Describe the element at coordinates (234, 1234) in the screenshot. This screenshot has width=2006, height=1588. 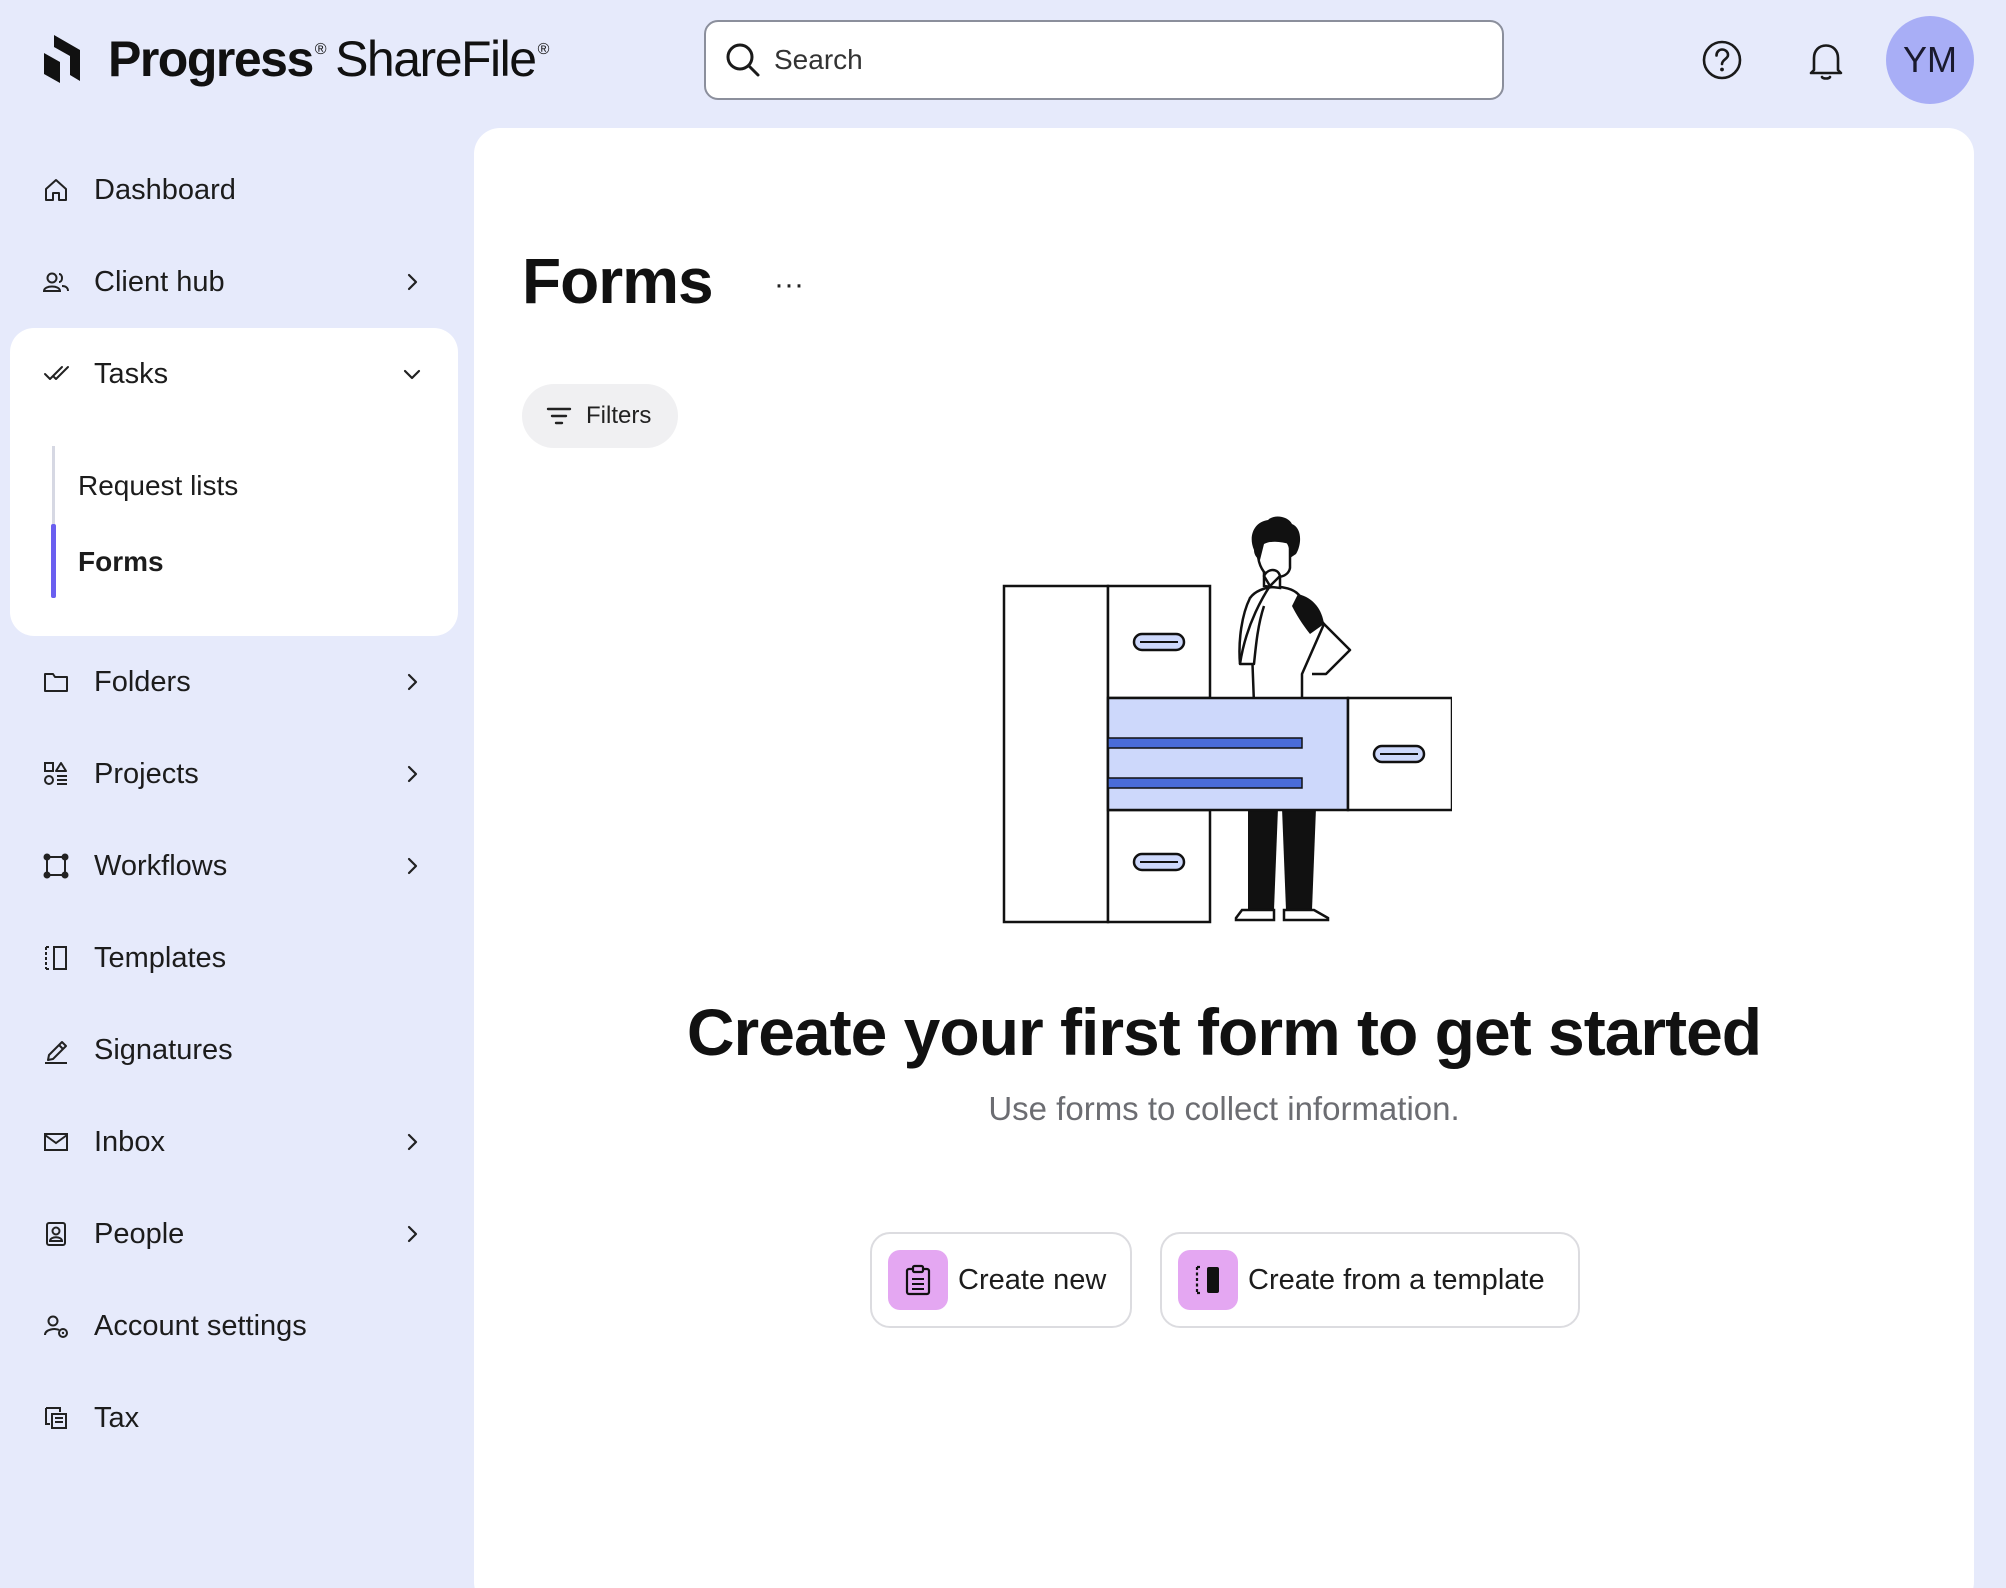
I see `sidebar-item-people: People` at that location.